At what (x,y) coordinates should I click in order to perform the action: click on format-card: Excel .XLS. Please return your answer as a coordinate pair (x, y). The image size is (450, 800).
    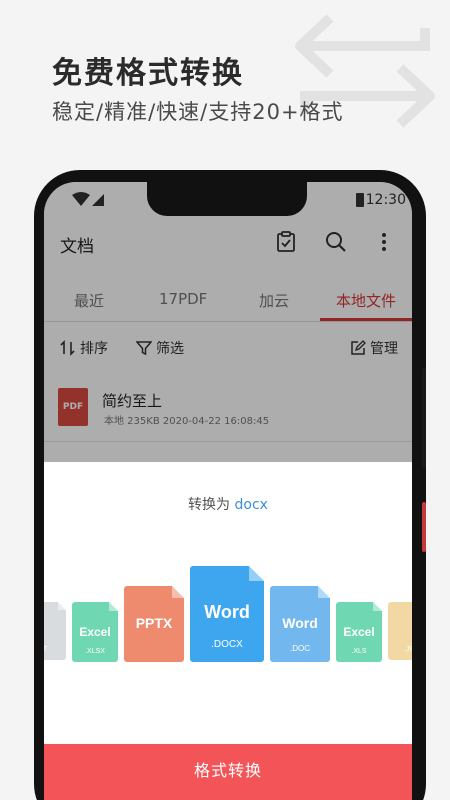
    Looking at the image, I should click on (359, 632).